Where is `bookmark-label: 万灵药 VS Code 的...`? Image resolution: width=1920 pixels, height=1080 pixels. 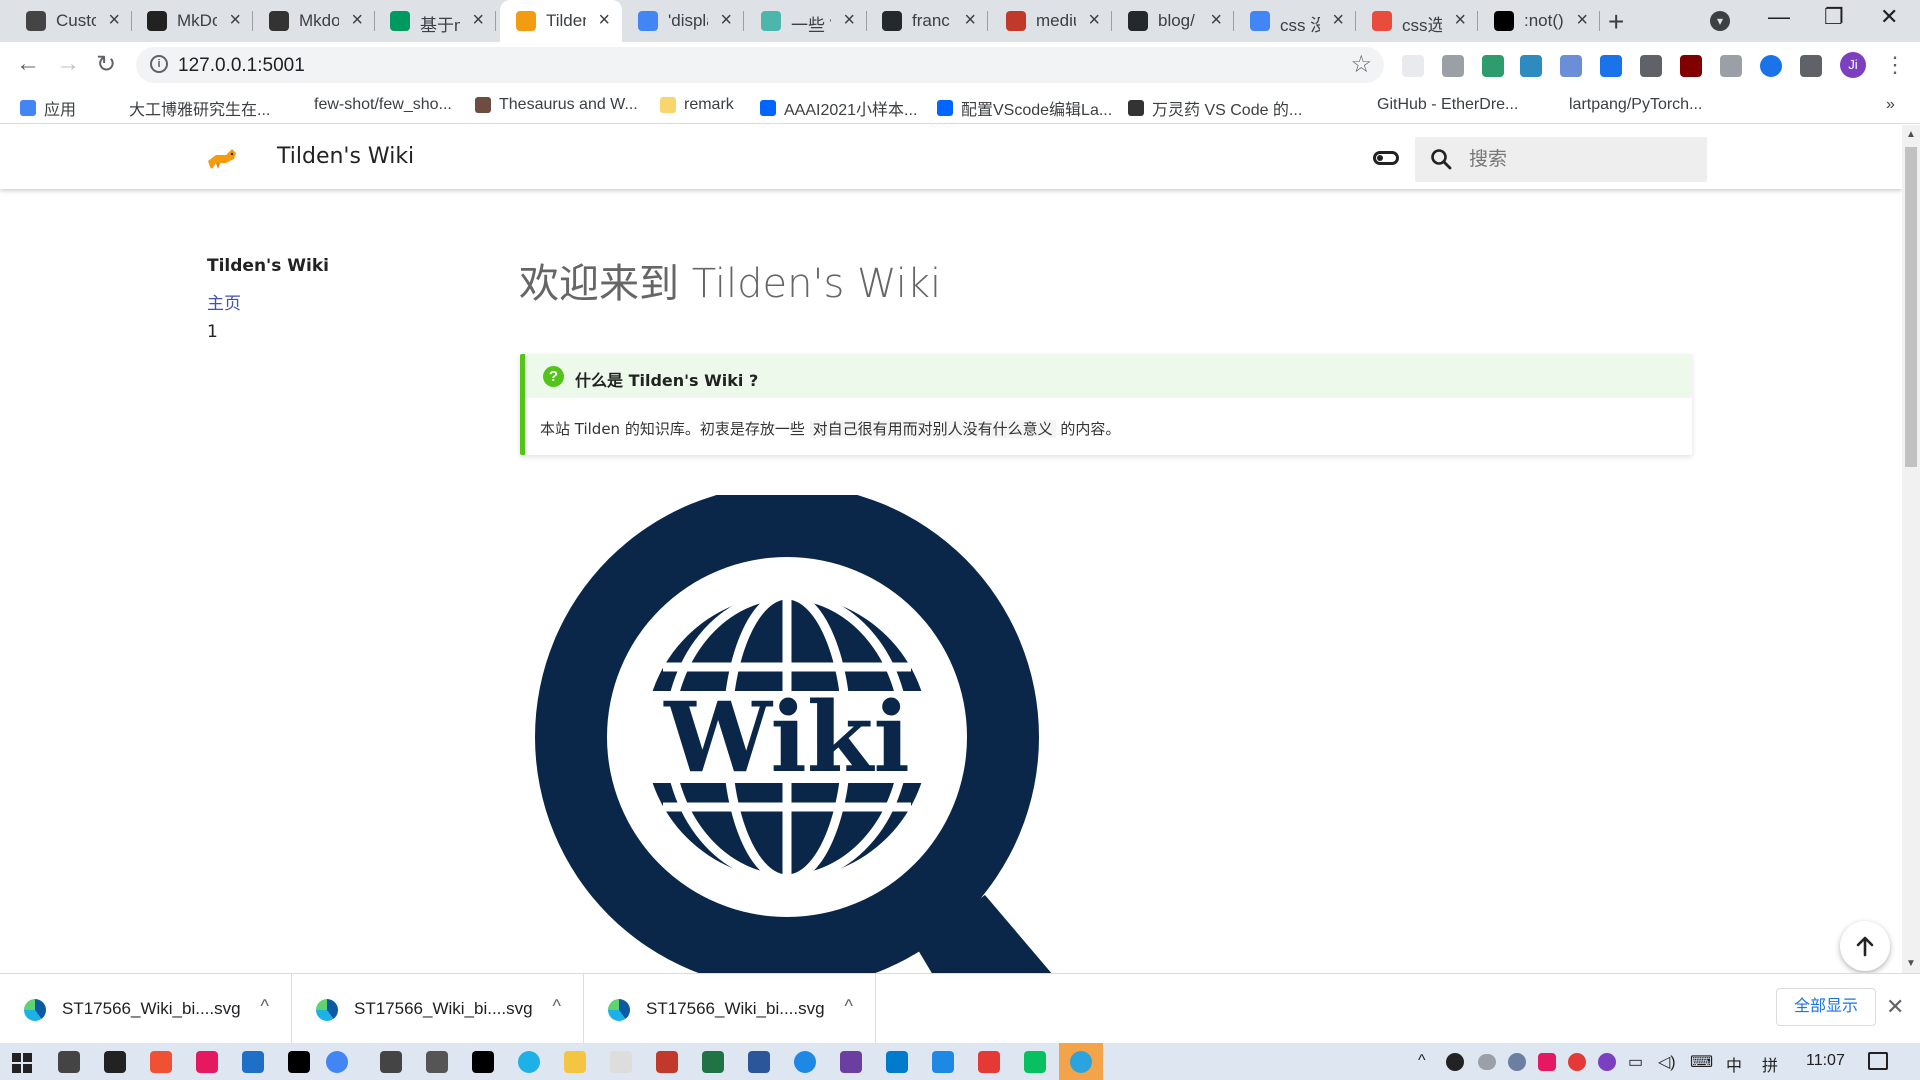 bookmark-label: 万灵药 VS Code 的... is located at coordinates (1227, 108).